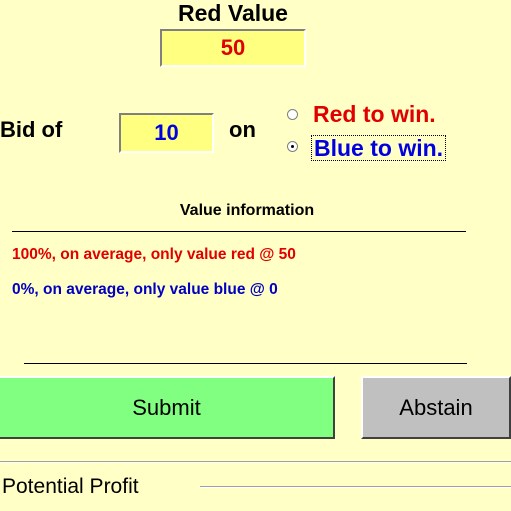  What do you see at coordinates (379, 148) in the screenshot?
I see `blue-to-win-label: Blue to win.` at bounding box center [379, 148].